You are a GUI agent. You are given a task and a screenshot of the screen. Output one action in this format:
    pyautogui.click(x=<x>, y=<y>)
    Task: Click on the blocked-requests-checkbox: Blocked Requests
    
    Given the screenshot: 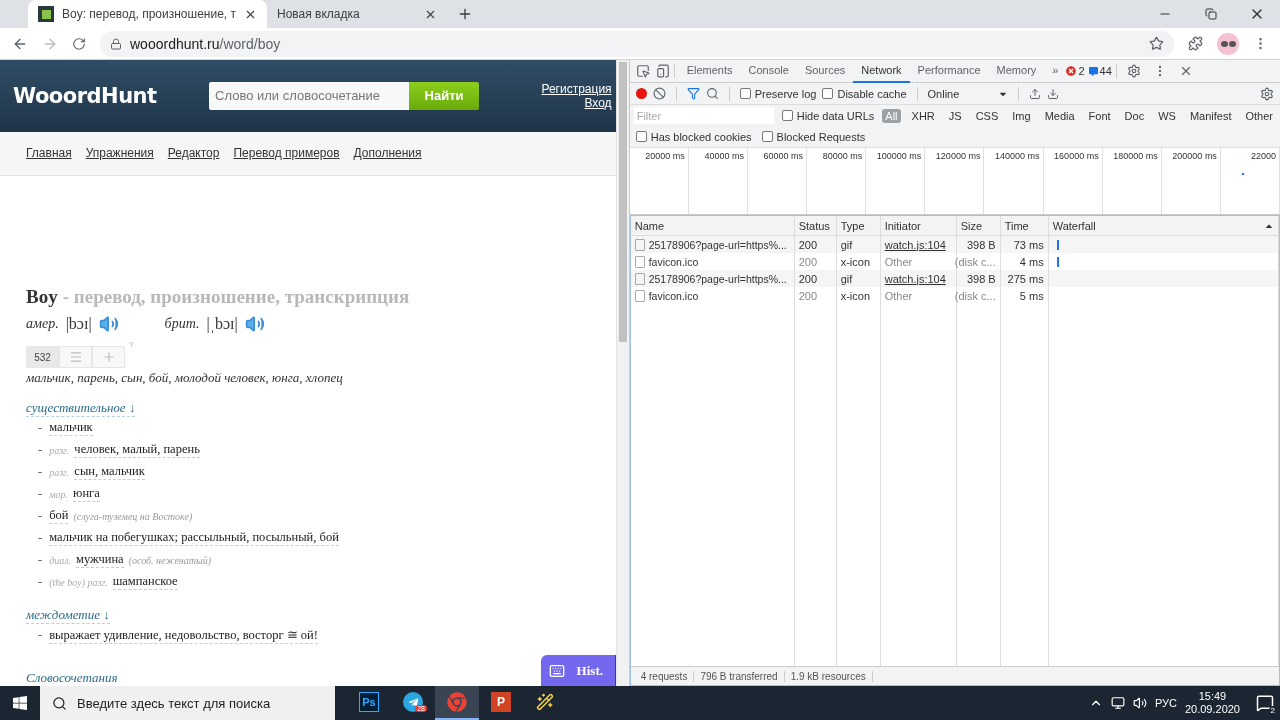 What is the action you would take?
    pyautogui.click(x=813, y=136)
    